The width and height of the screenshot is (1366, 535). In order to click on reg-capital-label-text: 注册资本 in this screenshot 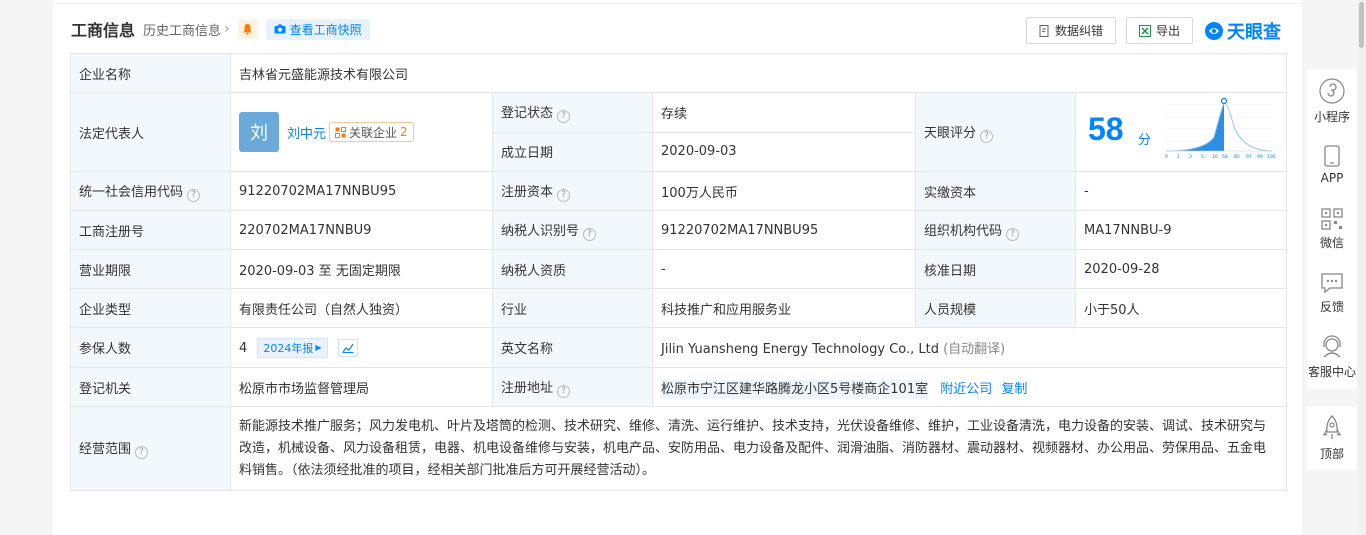, I will do `click(527, 192)`.